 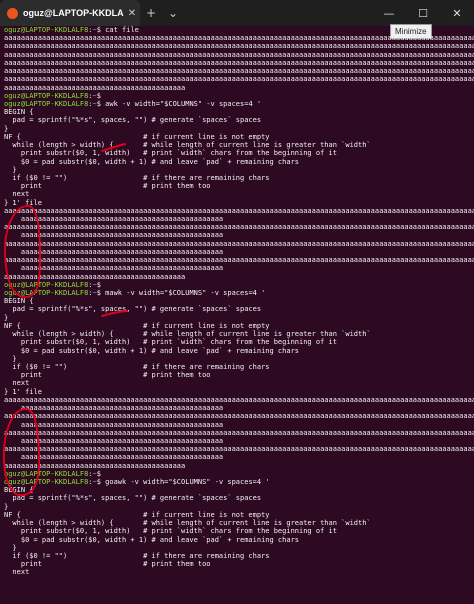 What do you see at coordinates (151, 13) in the screenshot?
I see `new-tab-icon: +` at bounding box center [151, 13].